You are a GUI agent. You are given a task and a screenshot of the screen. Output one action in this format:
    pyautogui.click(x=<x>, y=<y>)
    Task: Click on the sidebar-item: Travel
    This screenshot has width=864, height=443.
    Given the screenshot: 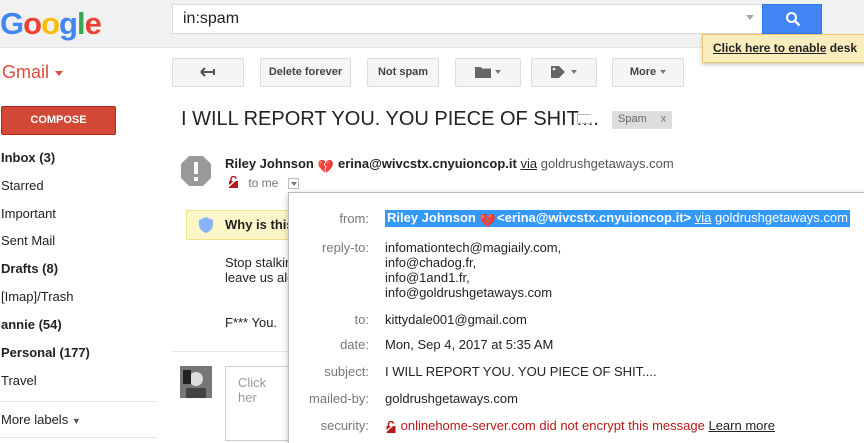 What is the action you would take?
    pyautogui.click(x=19, y=380)
    